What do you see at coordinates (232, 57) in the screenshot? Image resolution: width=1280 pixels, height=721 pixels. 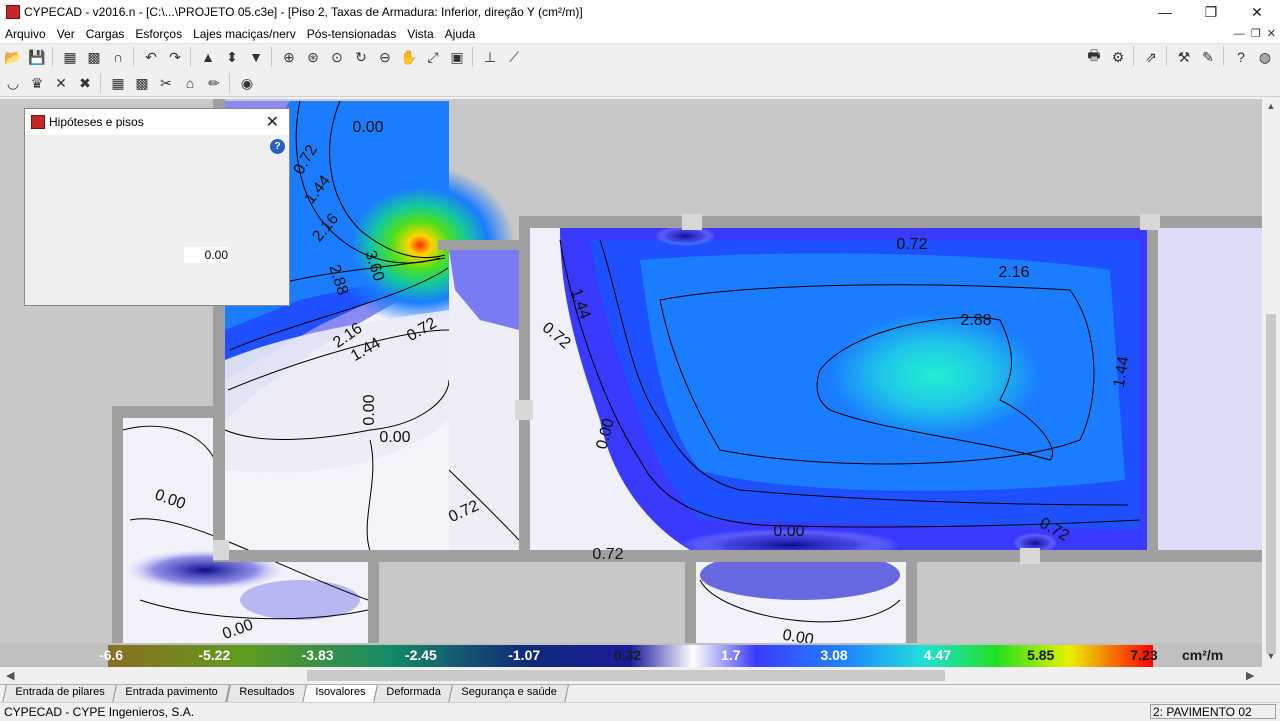 I see `floor-all-icon: ⬍` at bounding box center [232, 57].